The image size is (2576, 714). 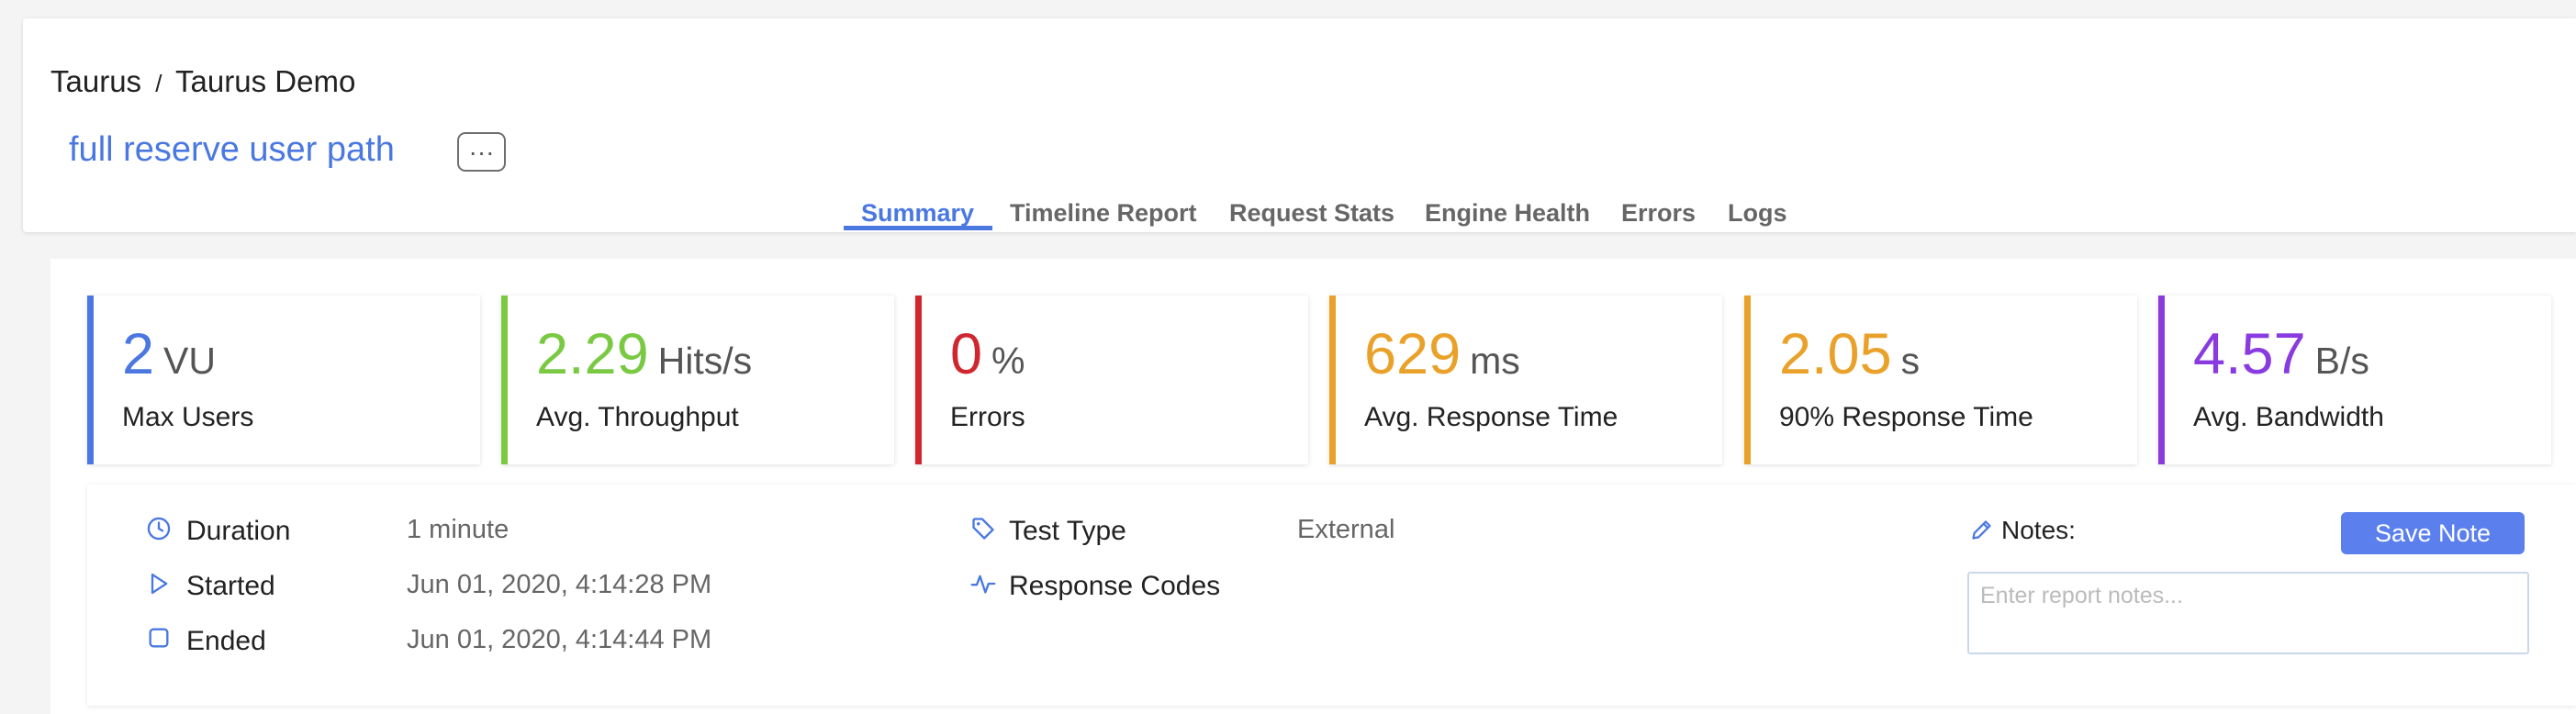 I want to click on response-codes-label: Response Codes, so click(x=1114, y=586).